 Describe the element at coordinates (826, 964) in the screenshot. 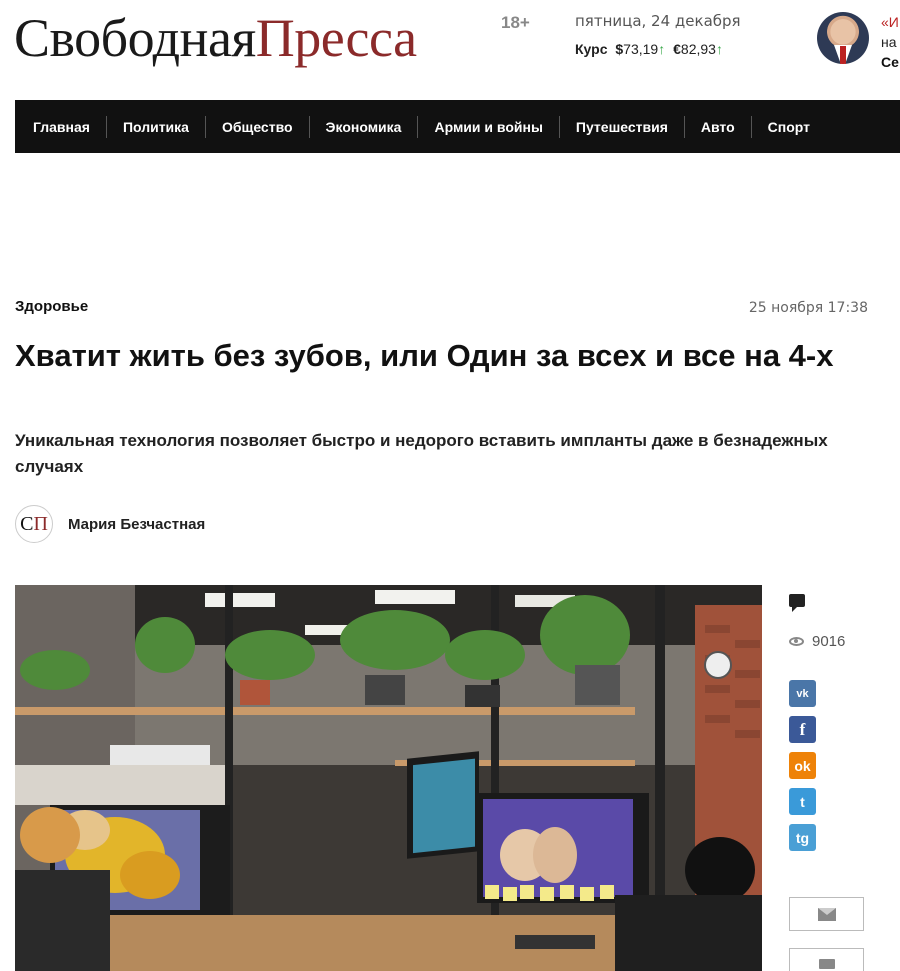

I see `printer-icon` at that location.